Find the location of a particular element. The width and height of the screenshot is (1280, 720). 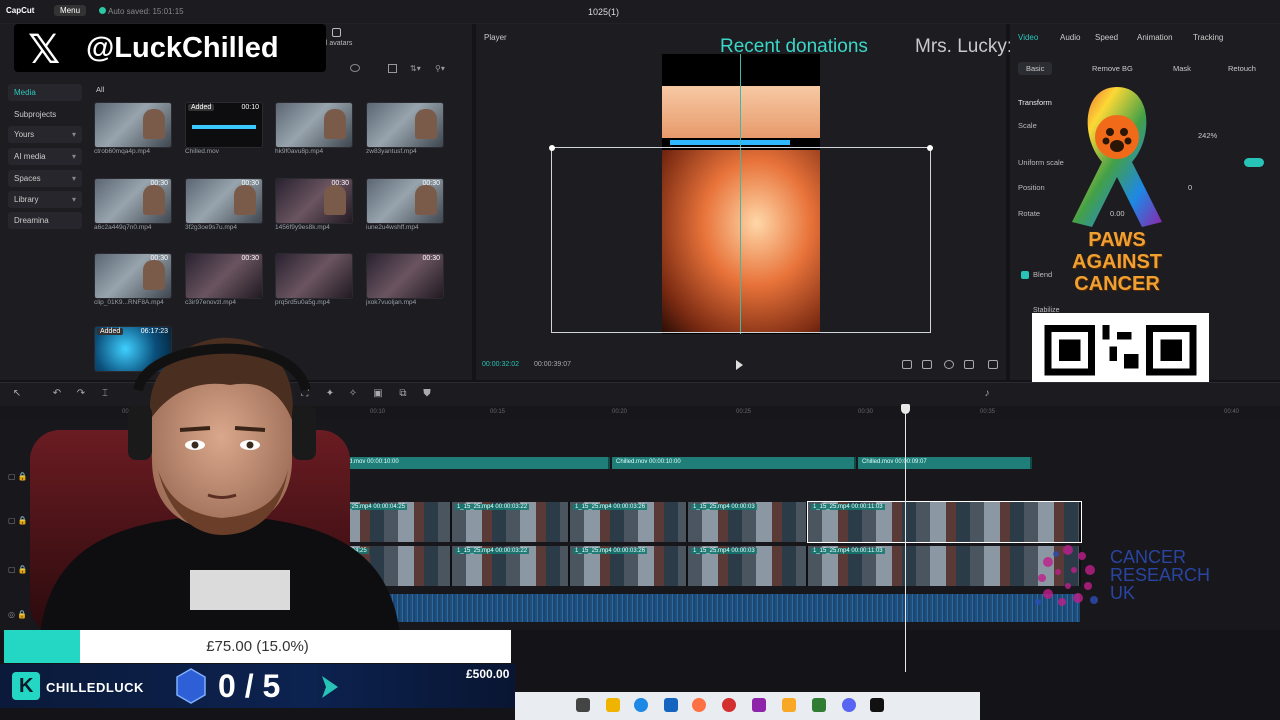

tab-tracking: Tracking is located at coordinates (1208, 37).